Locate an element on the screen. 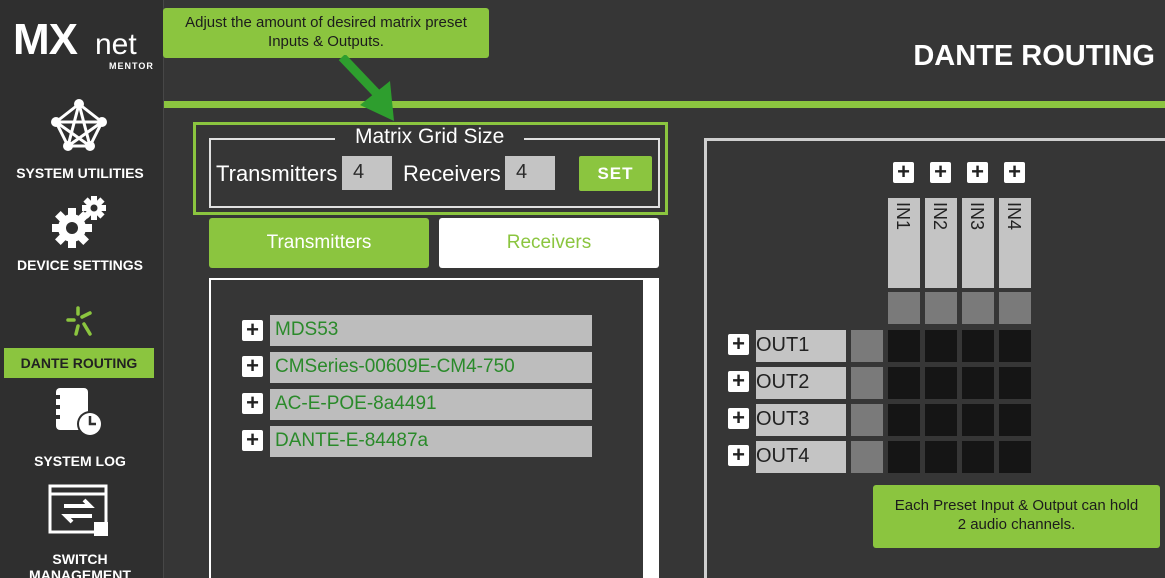  logo-mentor: MENTOR is located at coordinates (131, 66).